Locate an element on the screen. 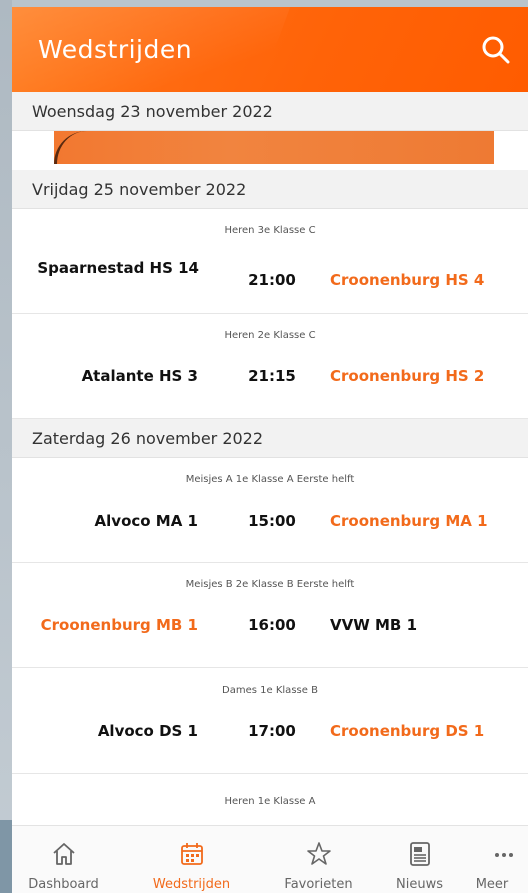 The width and height of the screenshot is (528, 893). home-team: Alvoco MA 1 is located at coordinates (146, 521).